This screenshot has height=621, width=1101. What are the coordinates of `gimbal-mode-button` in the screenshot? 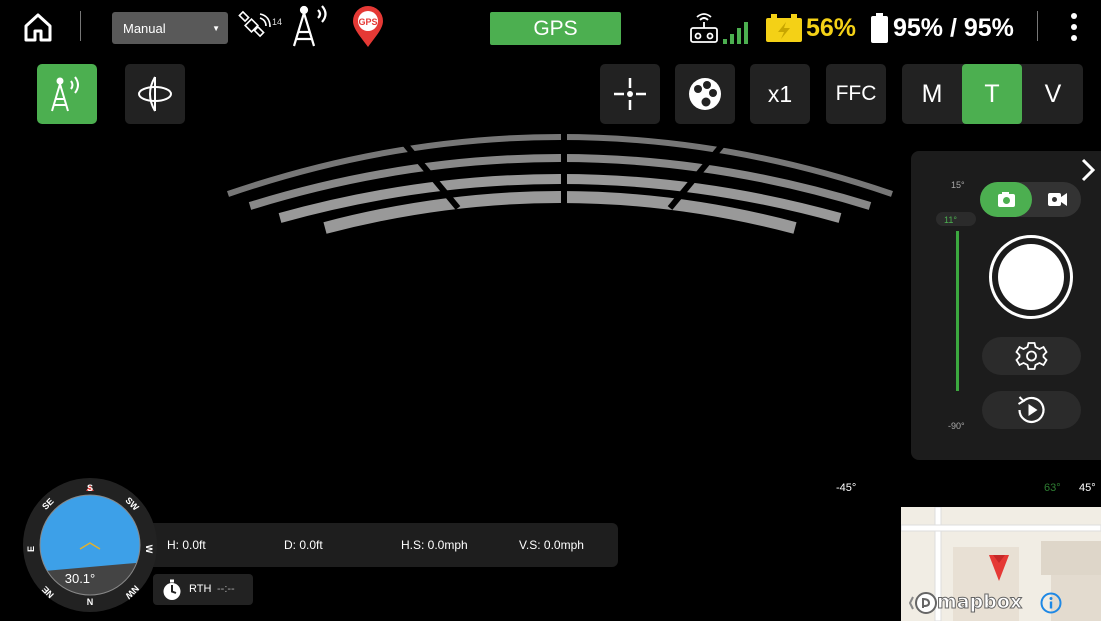 It's located at (155, 94).